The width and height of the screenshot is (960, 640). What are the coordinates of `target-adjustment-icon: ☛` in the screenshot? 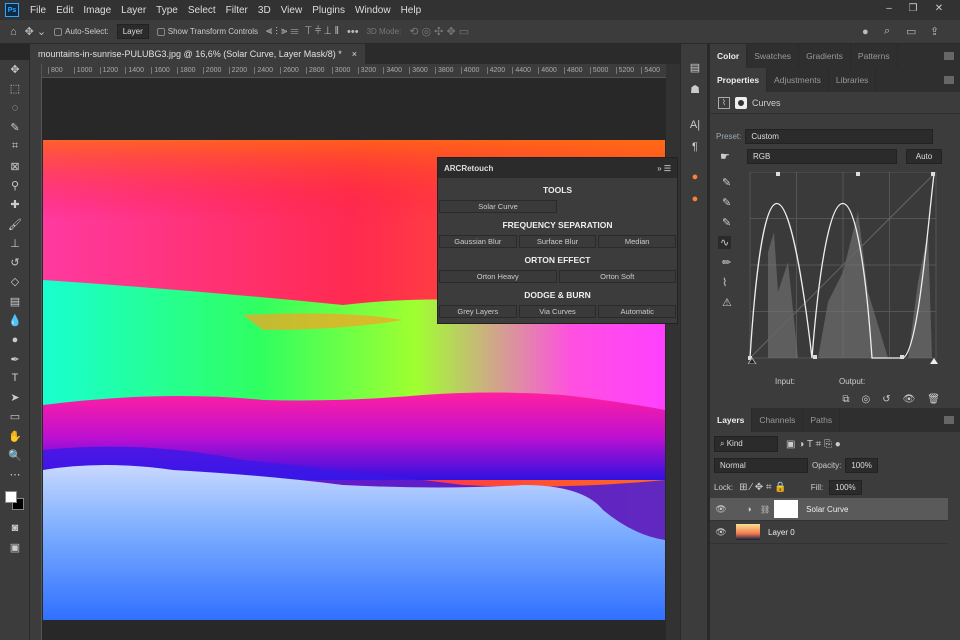 It's located at (725, 156).